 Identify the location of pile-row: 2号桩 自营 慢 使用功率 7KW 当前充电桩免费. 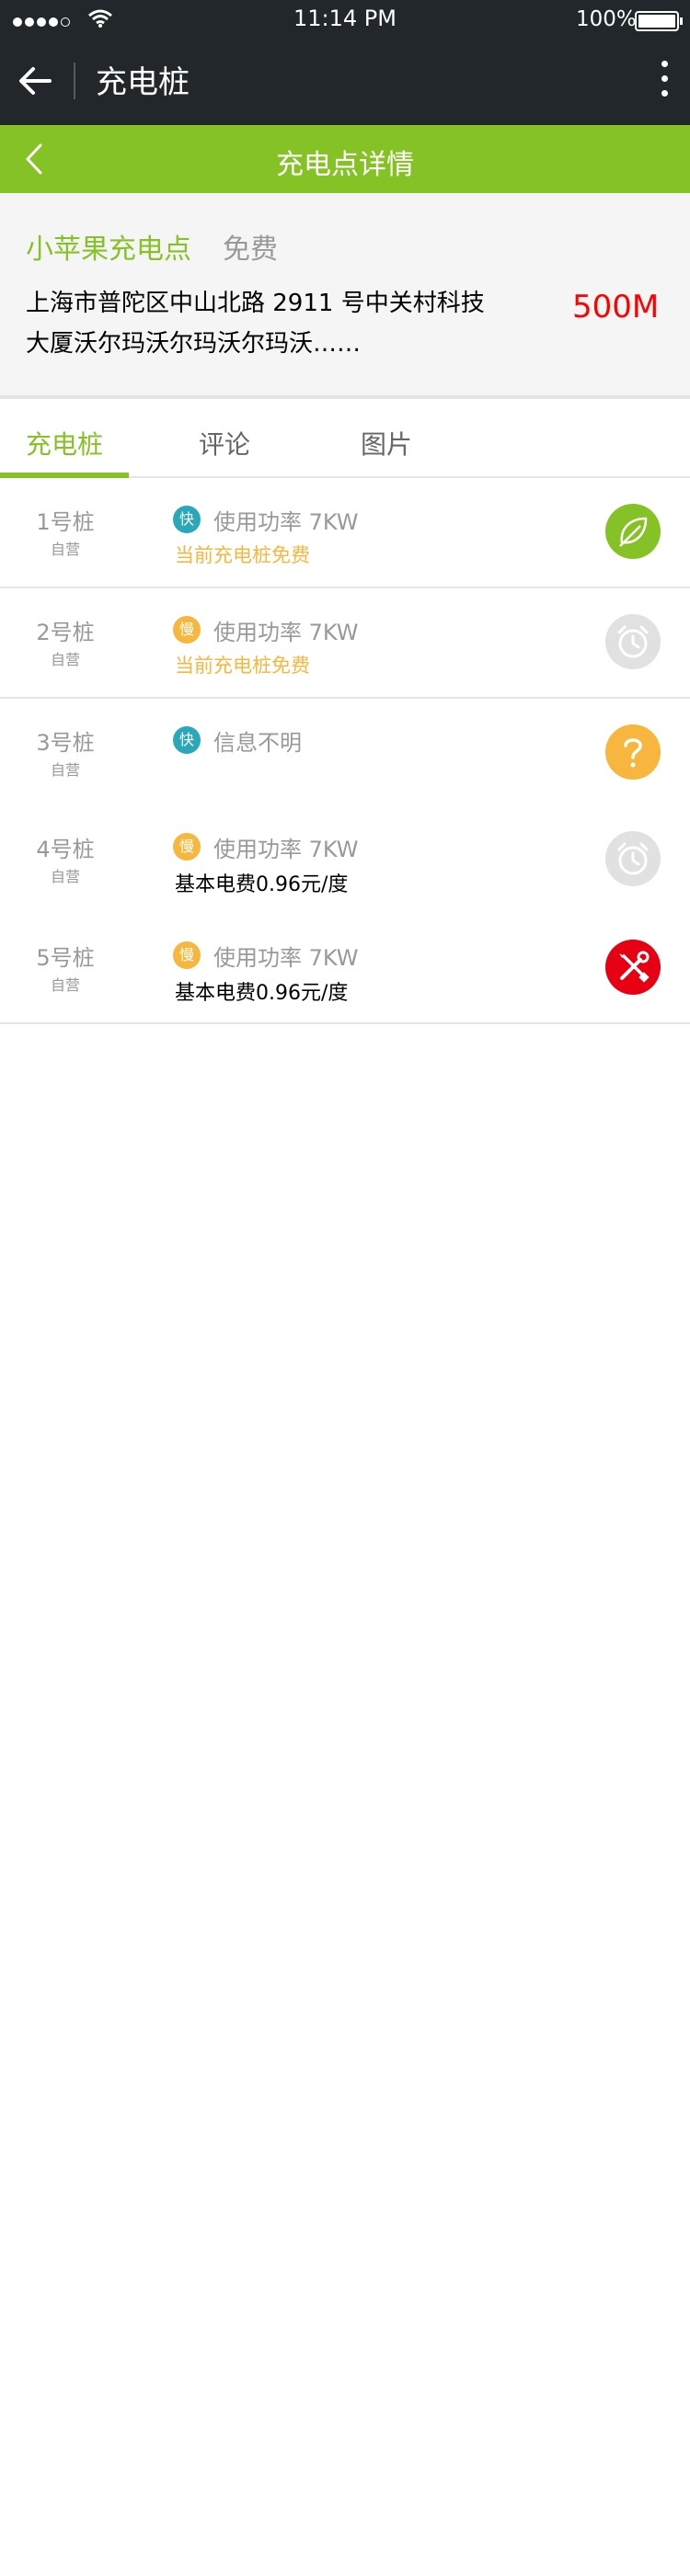
(345, 643).